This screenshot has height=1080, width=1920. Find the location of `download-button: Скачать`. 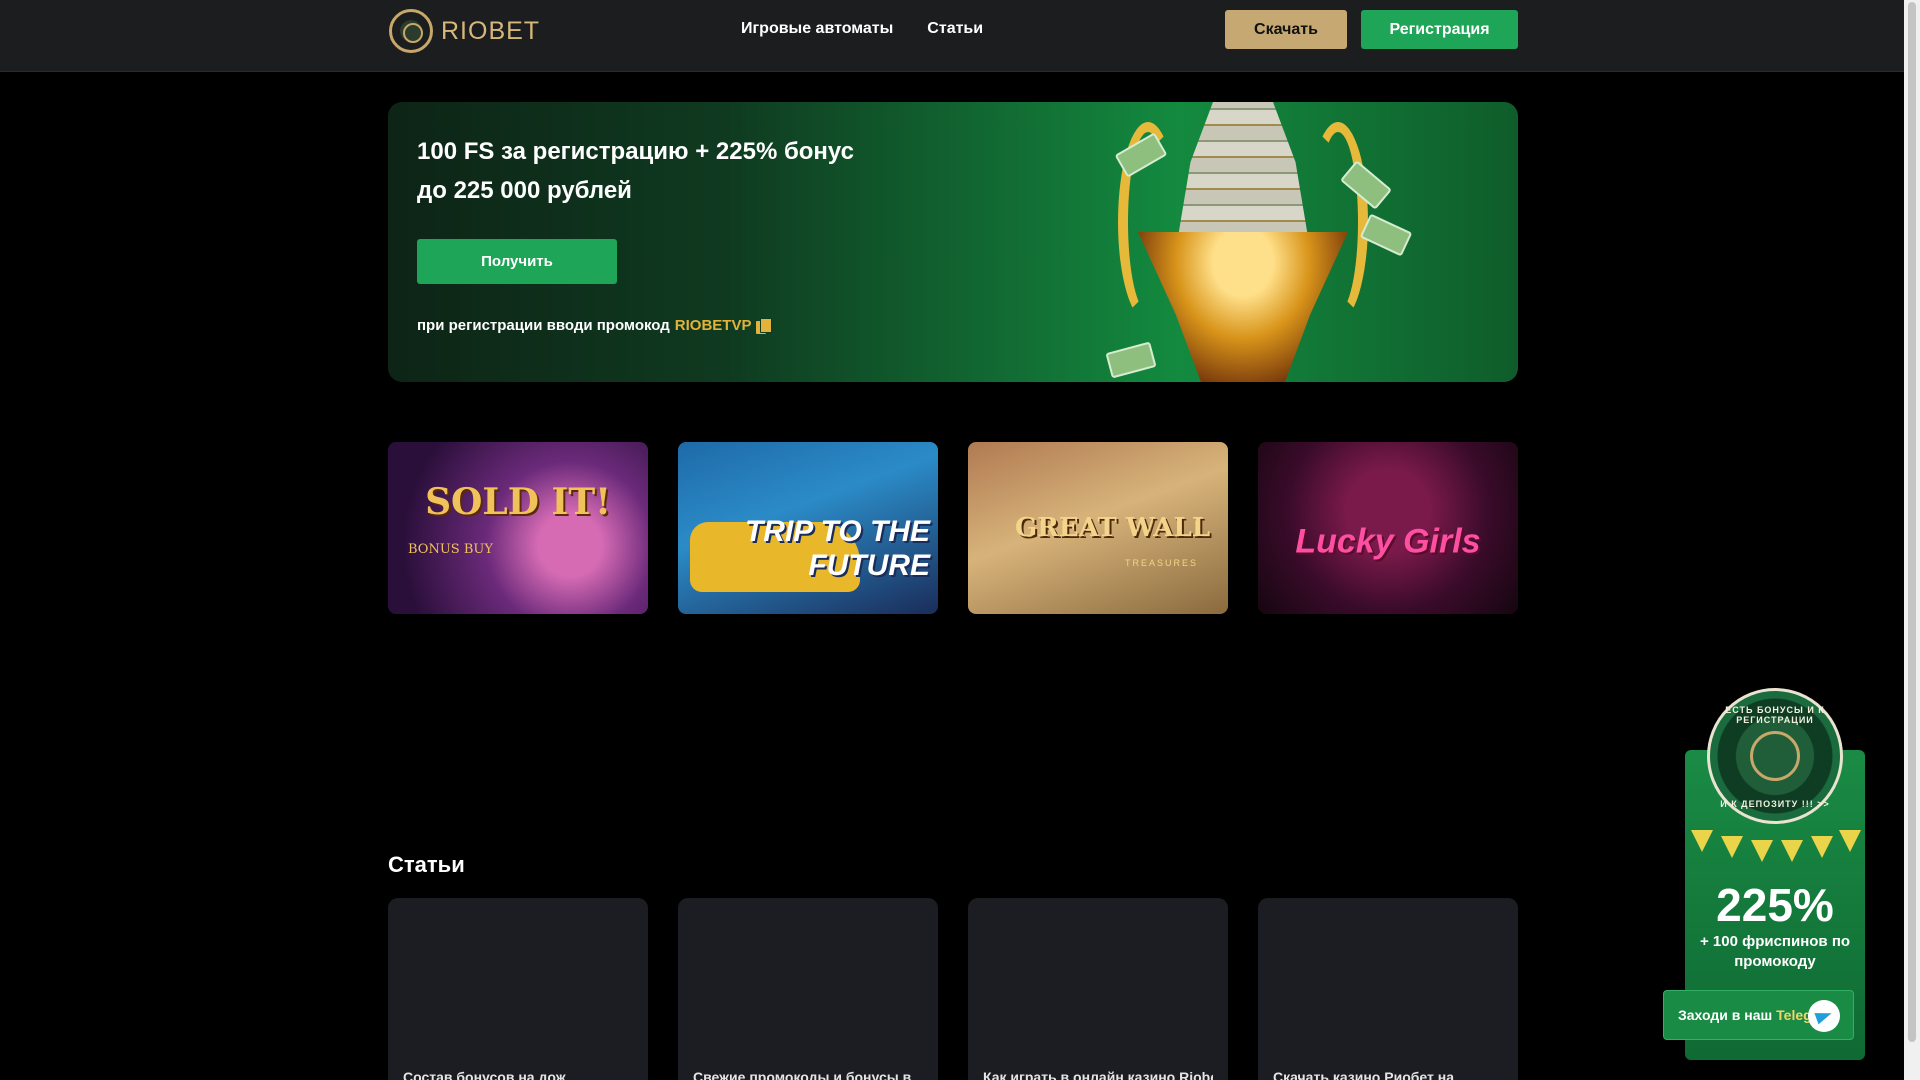

download-button: Скачать is located at coordinates (1286, 29).